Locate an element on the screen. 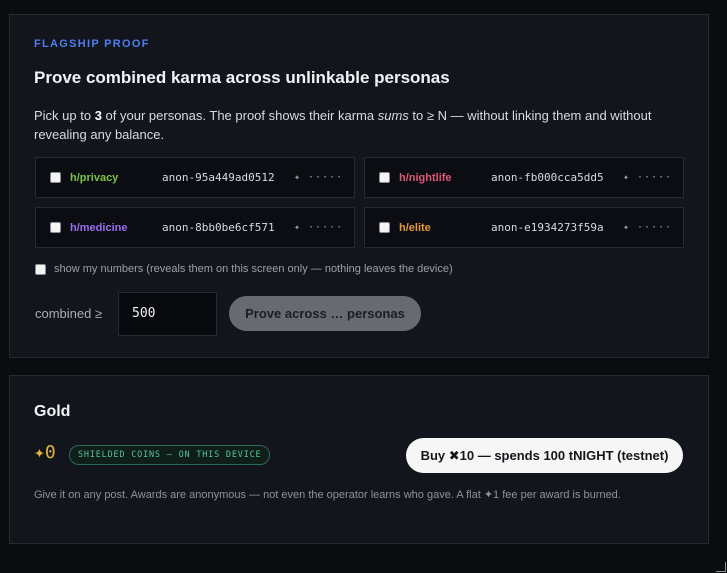 The height and width of the screenshot is (573, 727). gold-title: Gold is located at coordinates (52, 411).